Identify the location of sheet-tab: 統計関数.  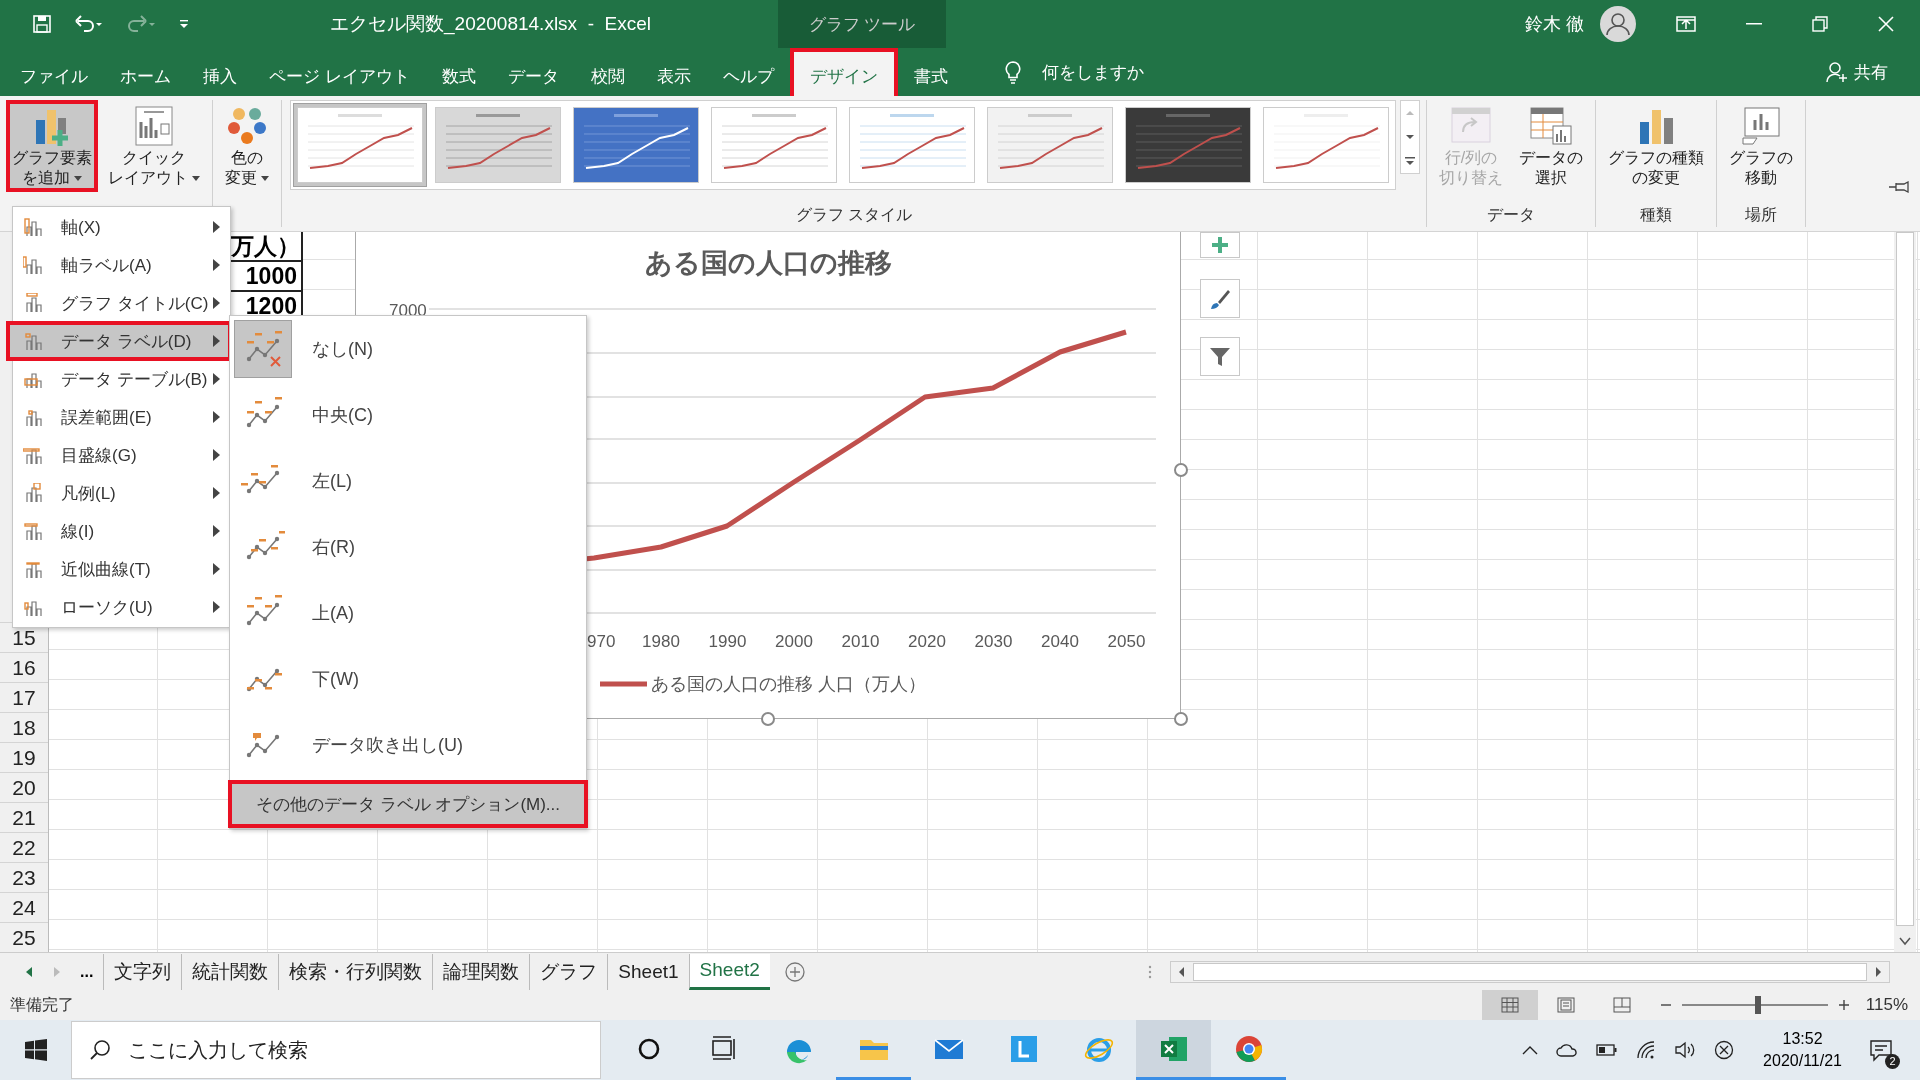
(230, 971).